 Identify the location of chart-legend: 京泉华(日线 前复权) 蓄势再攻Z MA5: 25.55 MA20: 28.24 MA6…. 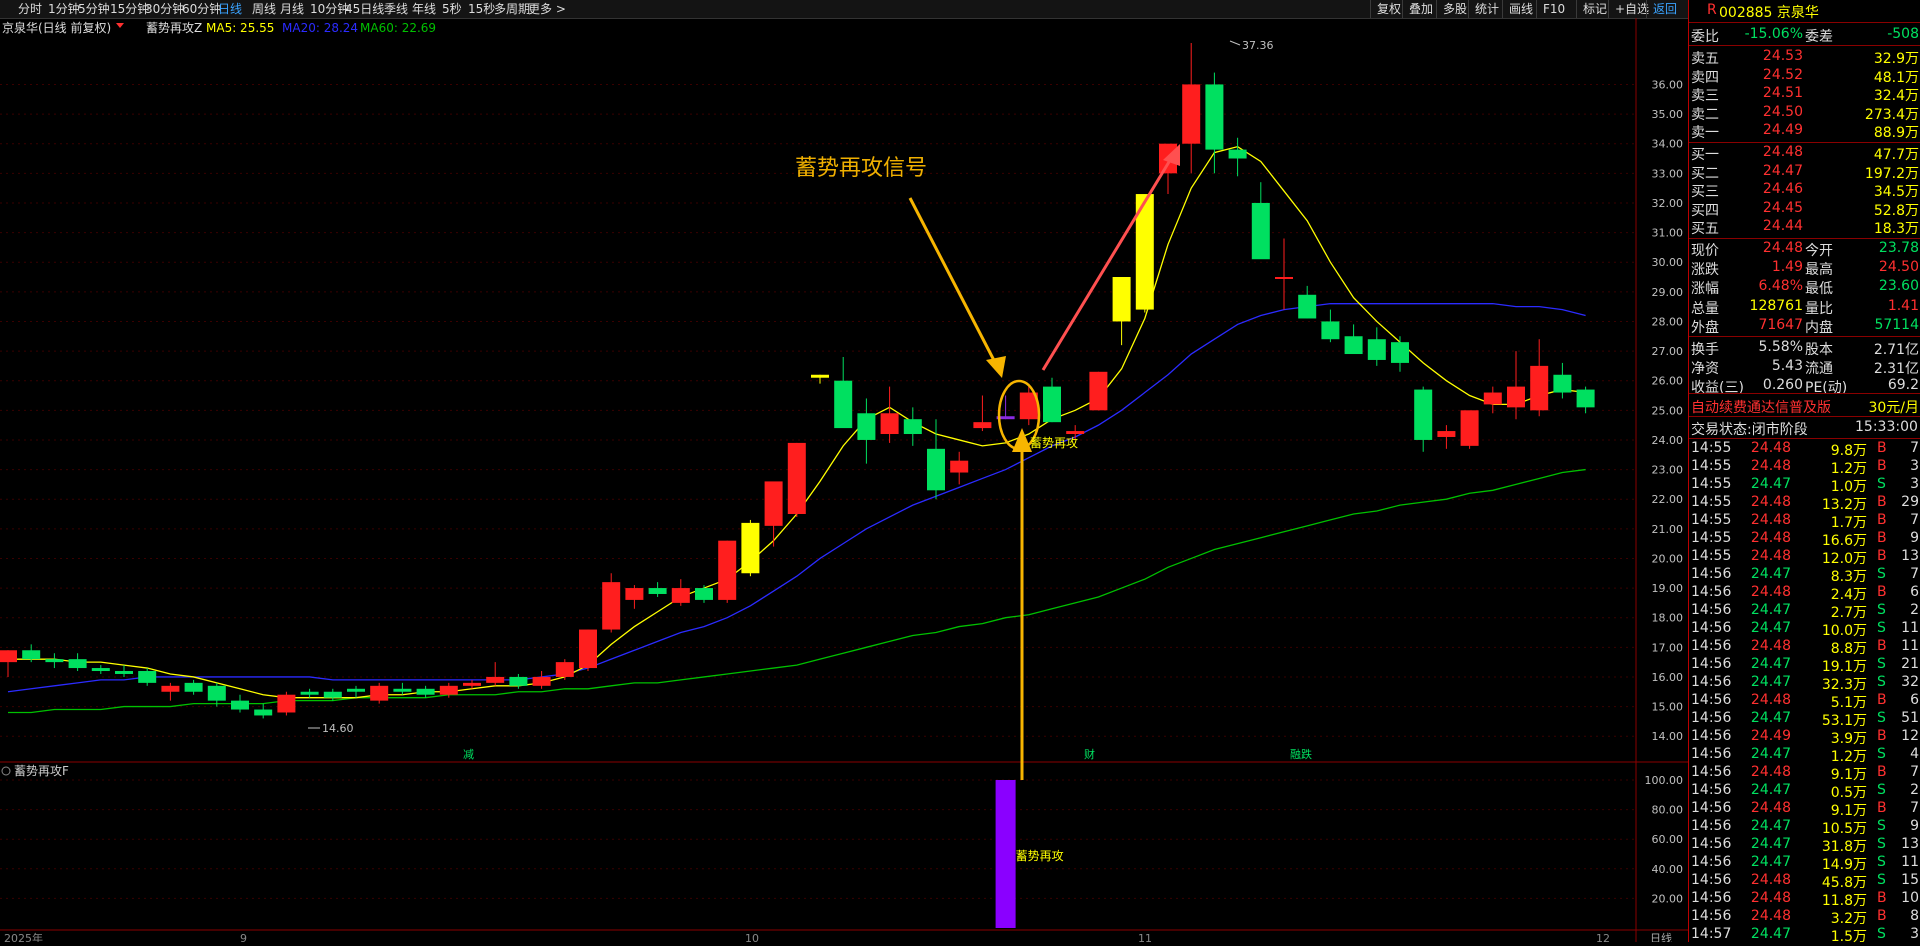
(219, 27).